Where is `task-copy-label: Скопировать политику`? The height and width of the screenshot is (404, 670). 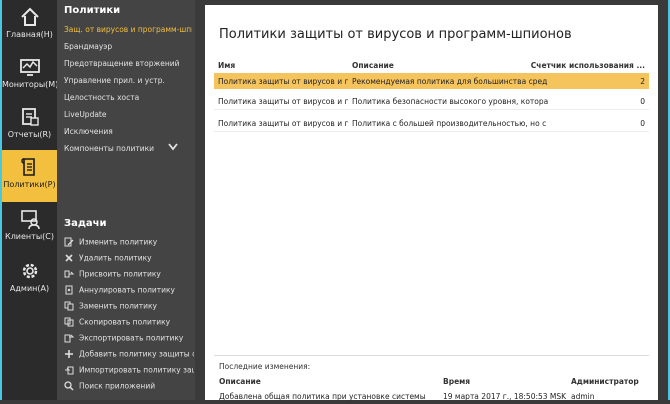 task-copy-label: Скопировать политику is located at coordinates (125, 322).